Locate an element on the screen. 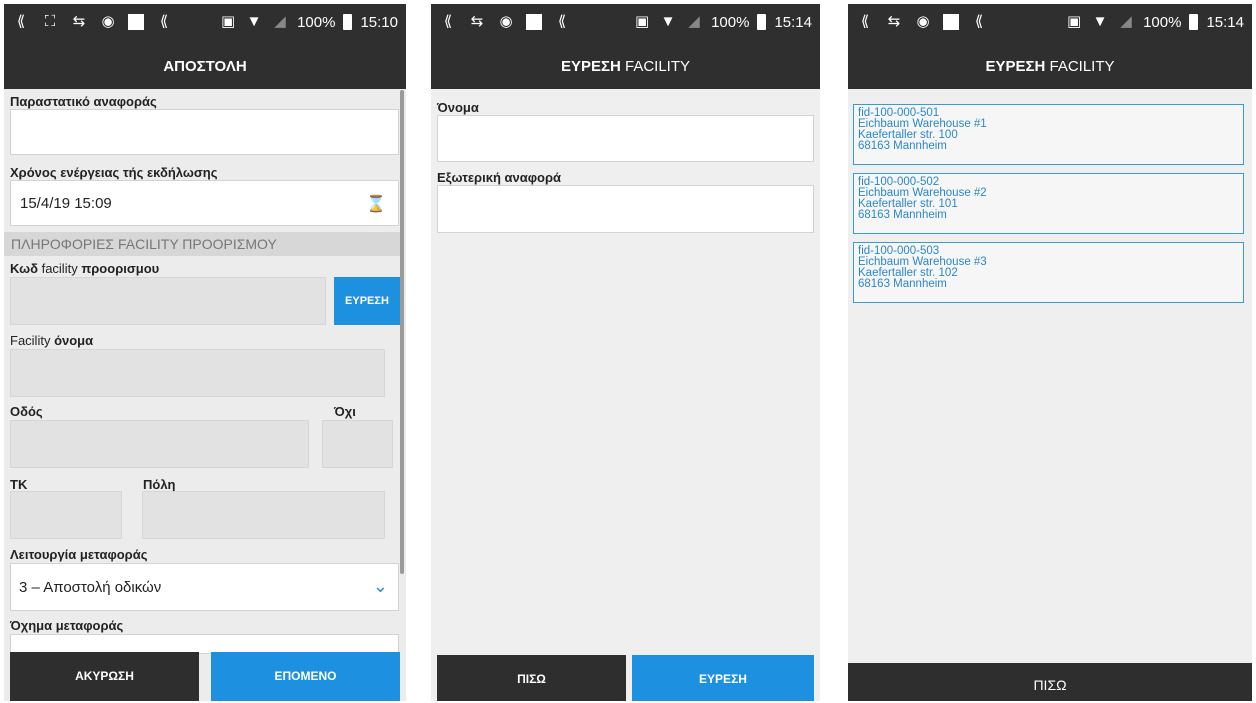 The width and height of the screenshot is (1256, 703). next-button: ΕΠΟΜΕΝΟ is located at coordinates (305, 676).